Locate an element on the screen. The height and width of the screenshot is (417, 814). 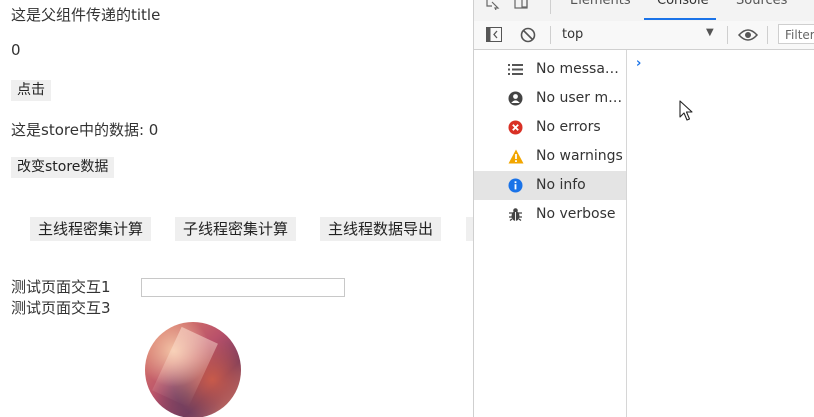
worker-thread-compute-button: 子线程密集计算 is located at coordinates (236, 229).